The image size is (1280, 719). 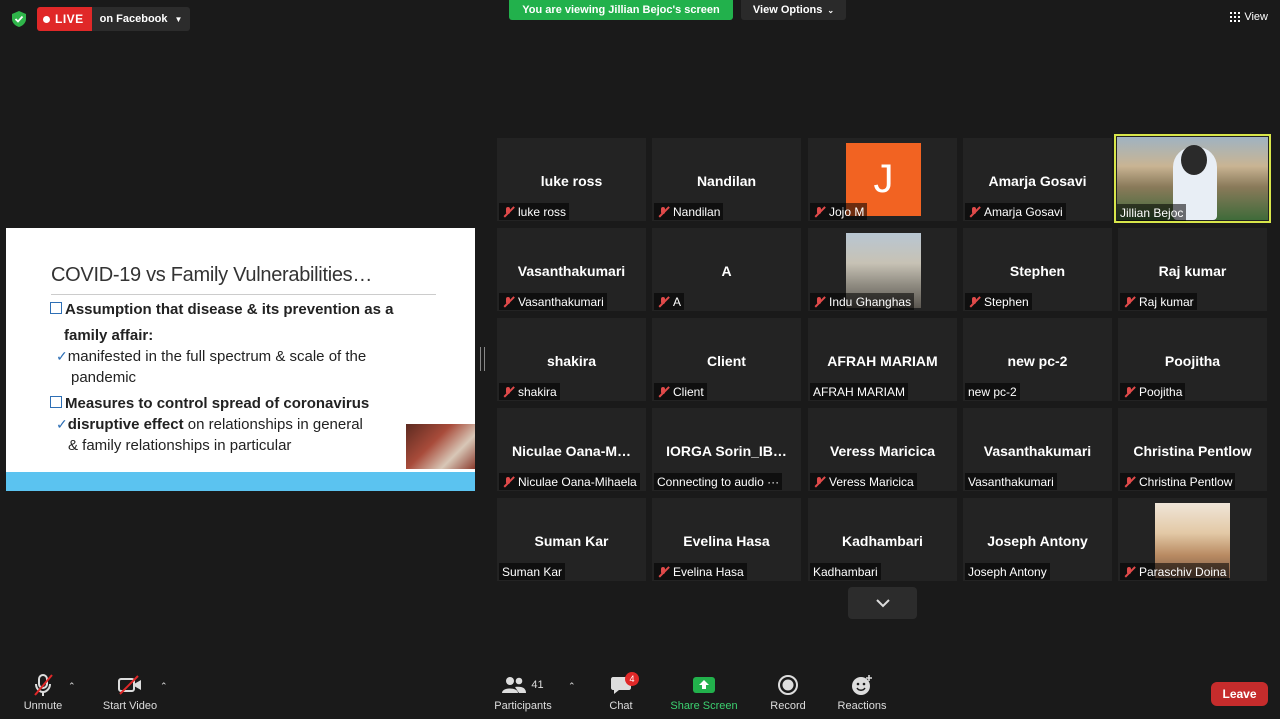 I want to click on participant-tile: Christina Pentlow Christina Pentlow, so click(x=1192, y=449).